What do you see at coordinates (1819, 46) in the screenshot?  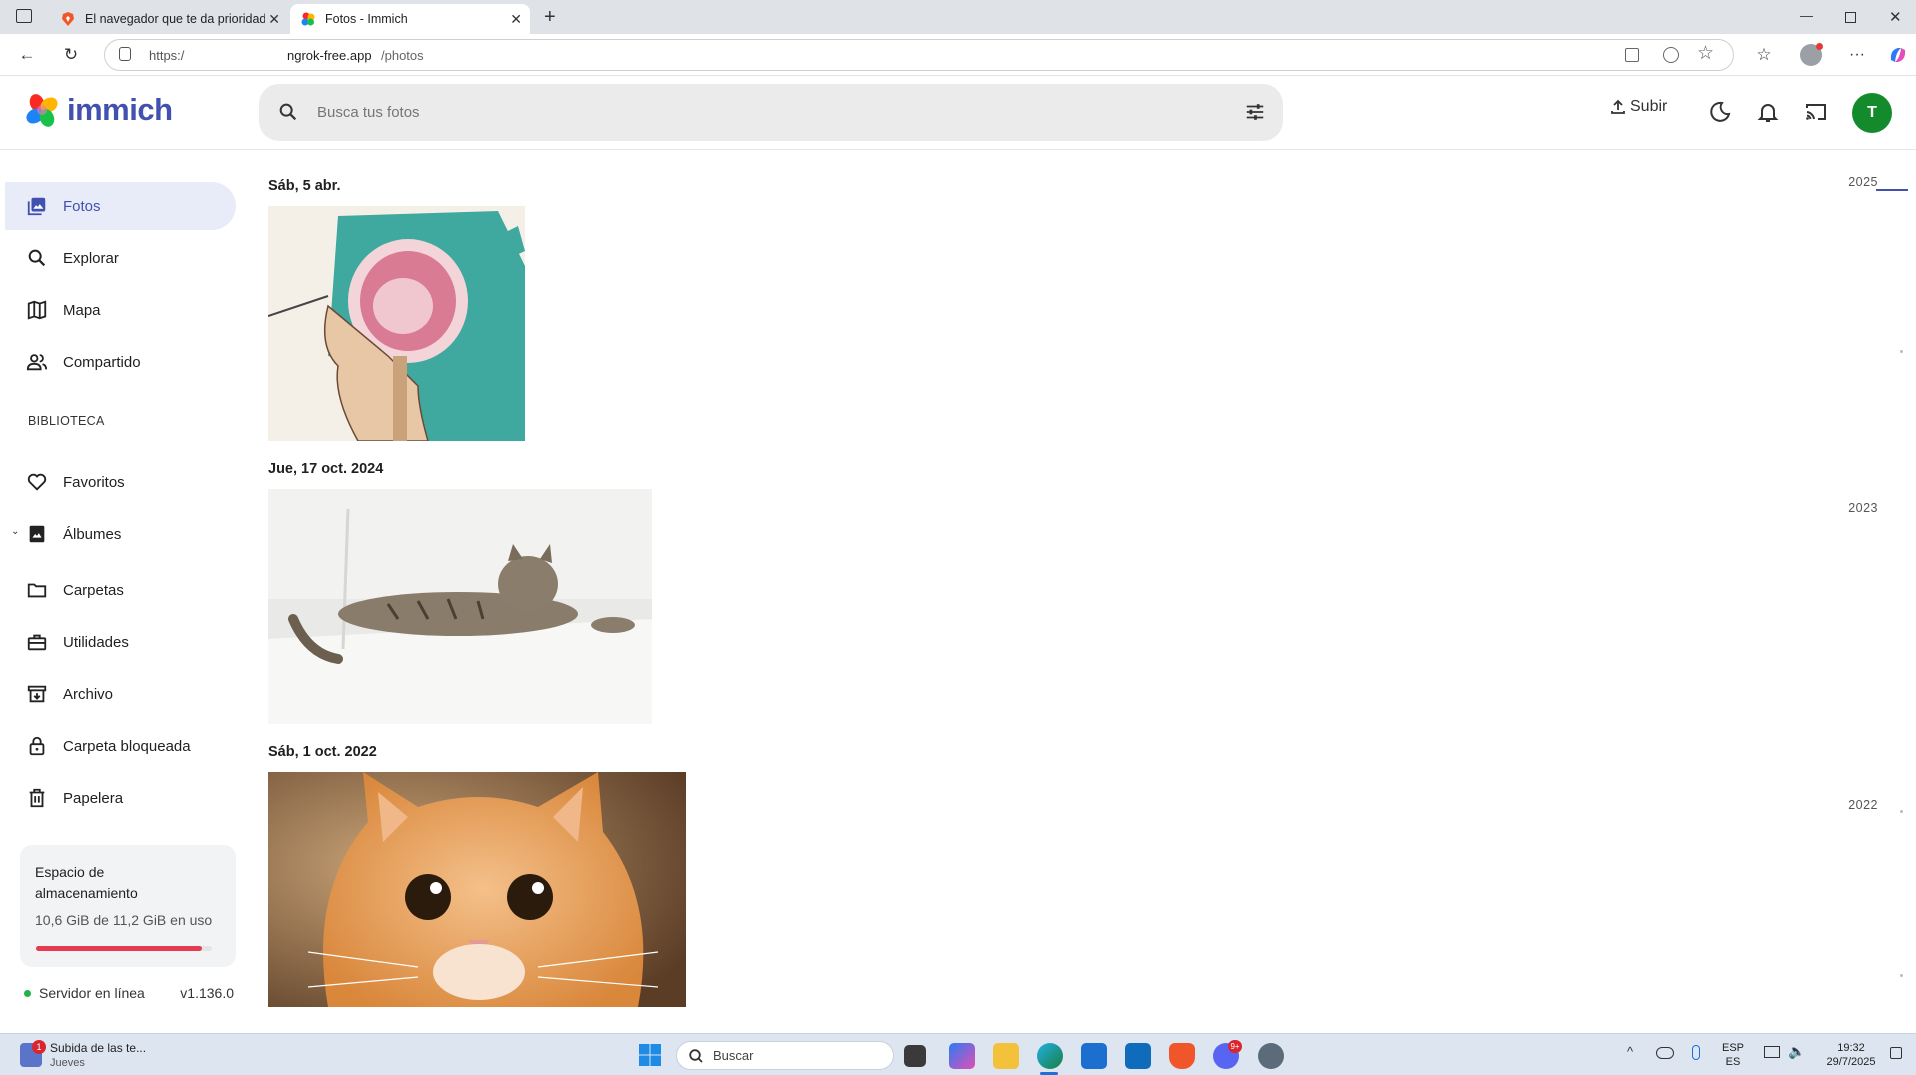 I see `profile-alert-dot` at bounding box center [1819, 46].